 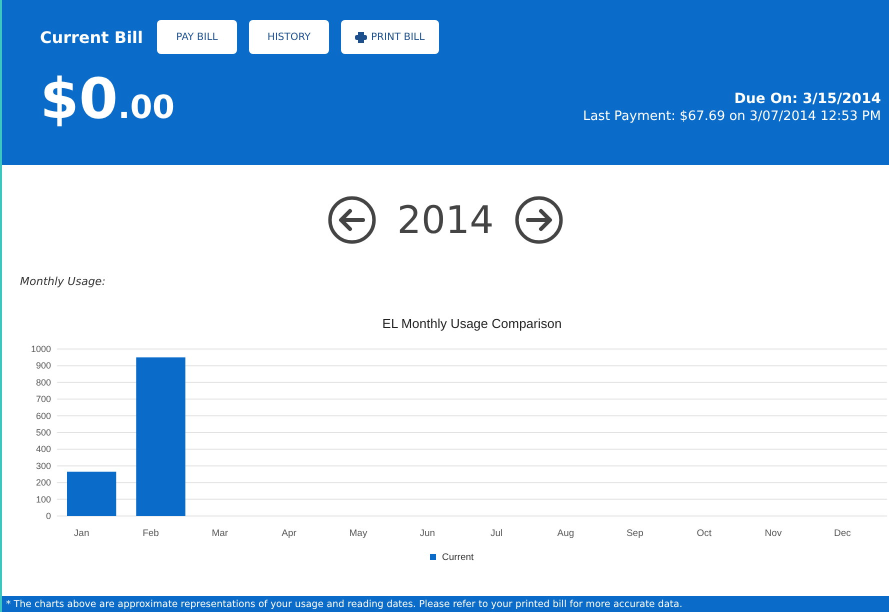 What do you see at coordinates (197, 37) in the screenshot?
I see `header-button: PAY BILL` at bounding box center [197, 37].